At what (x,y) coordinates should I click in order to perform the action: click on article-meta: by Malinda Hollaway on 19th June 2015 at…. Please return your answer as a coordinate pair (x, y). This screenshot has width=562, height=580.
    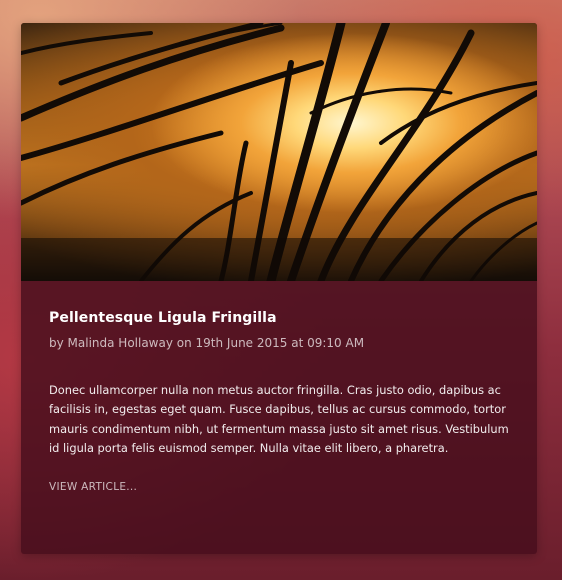
    Looking at the image, I should click on (207, 343).